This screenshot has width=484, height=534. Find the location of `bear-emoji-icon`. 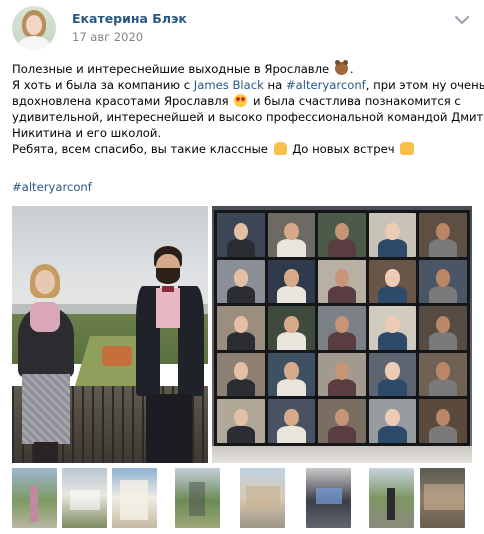

bear-emoji-icon is located at coordinates (341, 67).